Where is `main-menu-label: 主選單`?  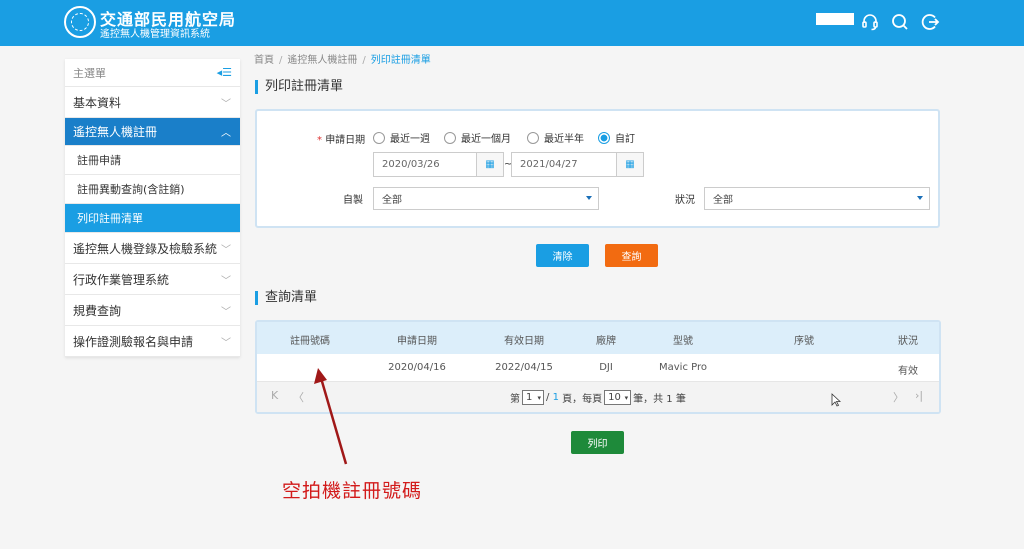 main-menu-label: 主選單 is located at coordinates (89, 73).